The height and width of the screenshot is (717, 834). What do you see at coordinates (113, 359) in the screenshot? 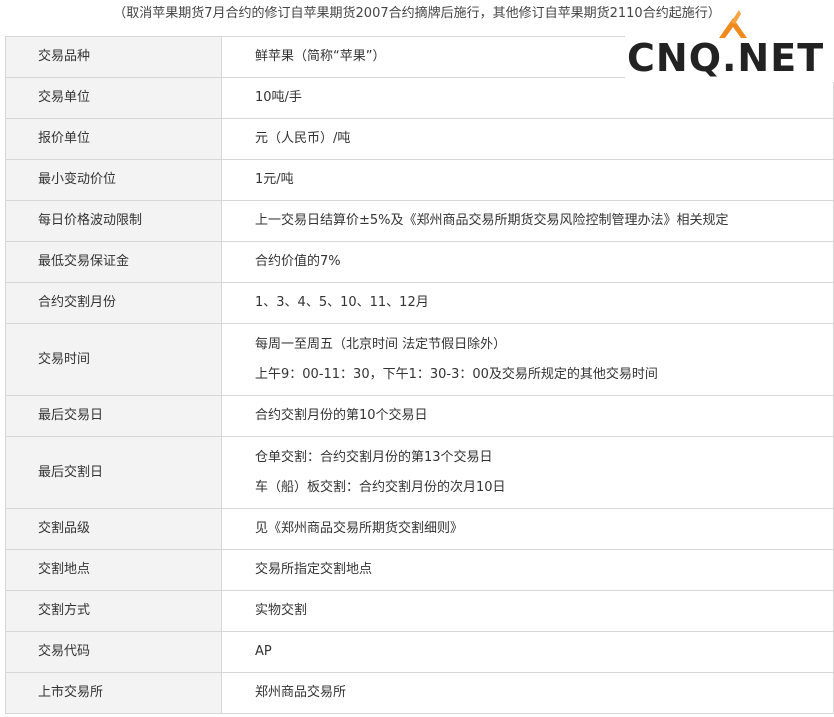
I see `row-label: 交易时间` at bounding box center [113, 359].